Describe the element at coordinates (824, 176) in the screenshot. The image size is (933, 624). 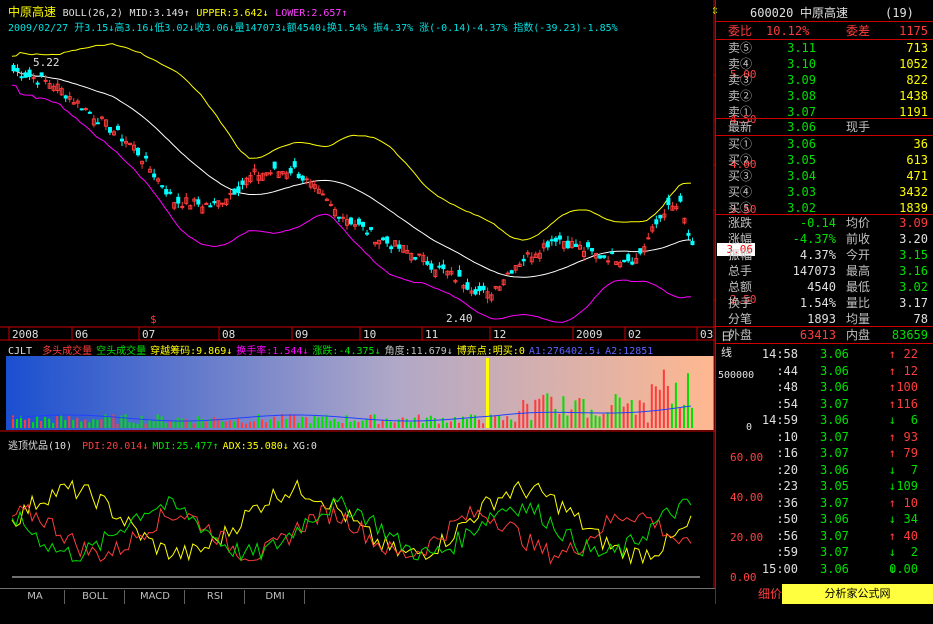
I see `bid-row: 买③ 3.04 471` at that location.